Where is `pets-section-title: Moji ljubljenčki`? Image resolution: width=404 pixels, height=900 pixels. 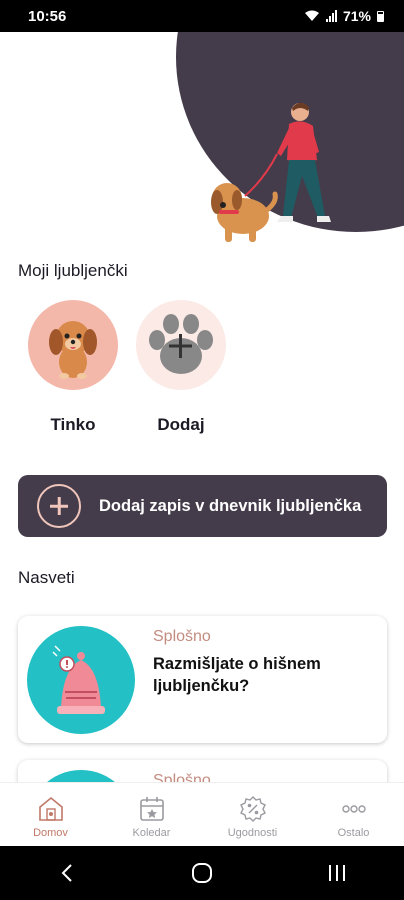 pets-section-title: Moji ljubljenčki is located at coordinates (73, 270).